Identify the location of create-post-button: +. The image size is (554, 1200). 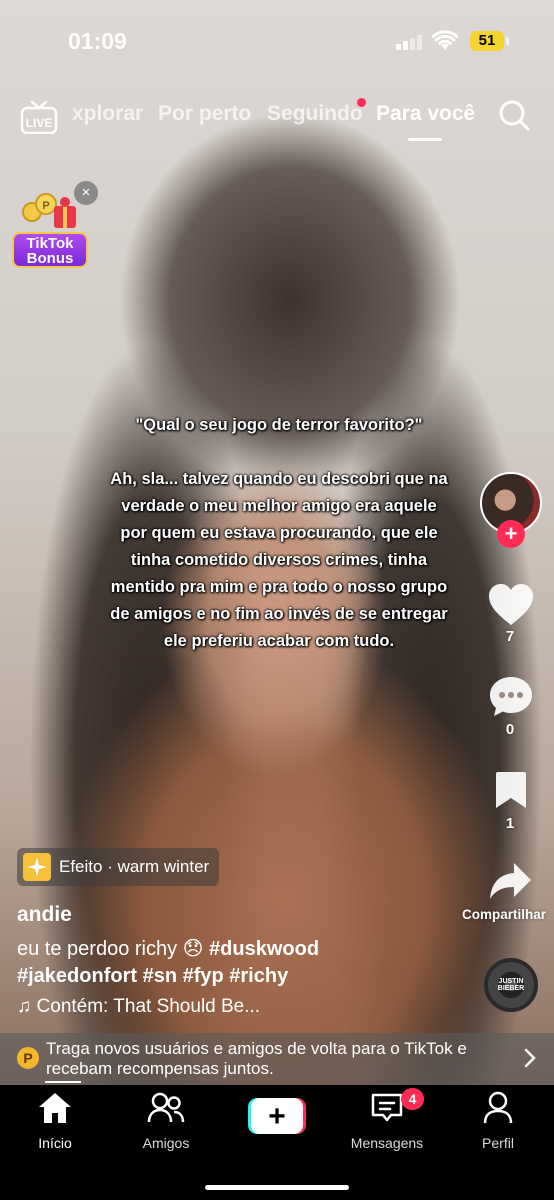
(277, 1116).